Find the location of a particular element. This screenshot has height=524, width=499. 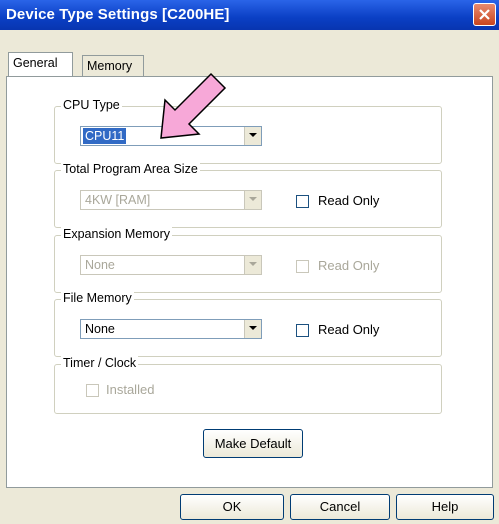

cancel-button: Cancel is located at coordinates (340, 507).